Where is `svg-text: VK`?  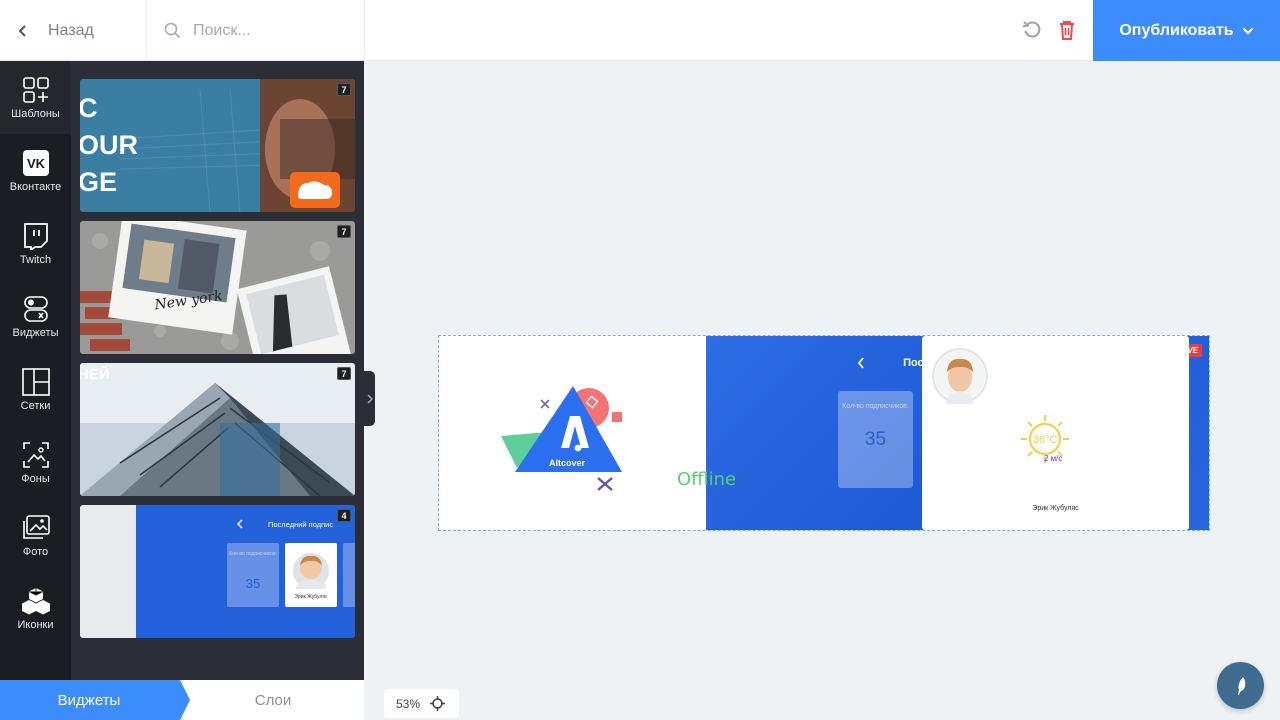
svg-text: VK is located at coordinates (35, 163).